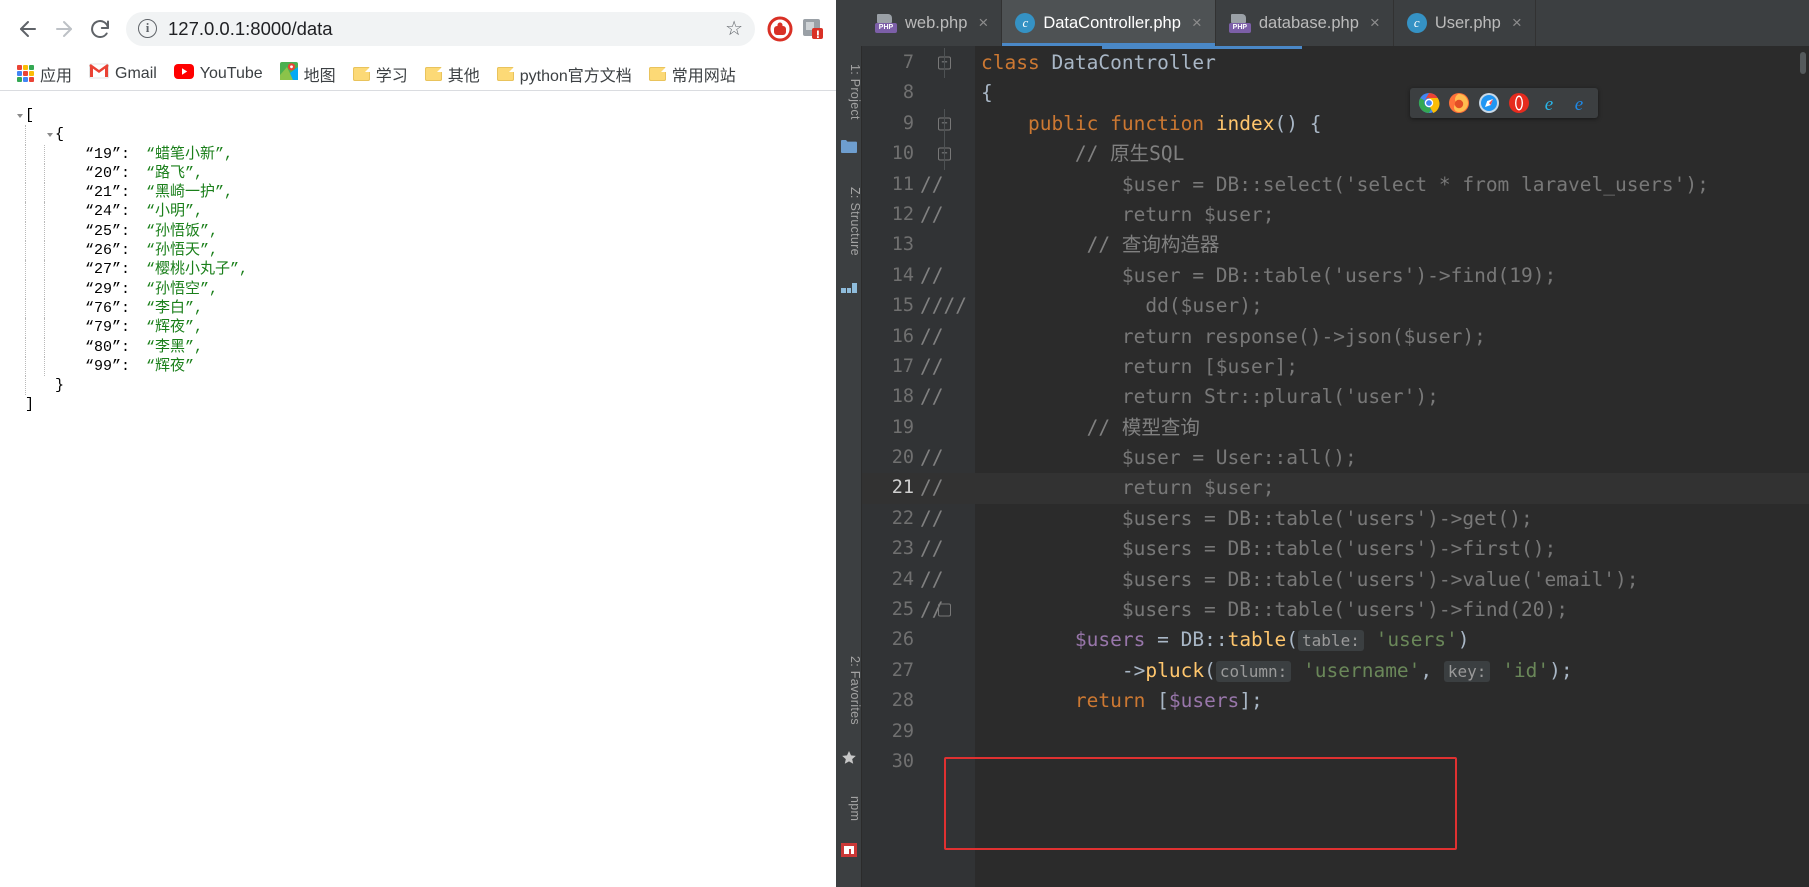 Image resolution: width=1809 pixels, height=887 pixels. I want to click on edge-browser-icon: e, so click(1579, 103).